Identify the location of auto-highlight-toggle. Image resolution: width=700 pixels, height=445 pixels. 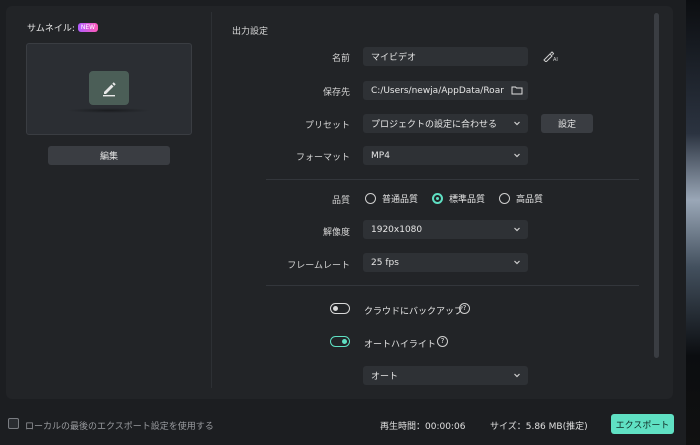
(340, 341).